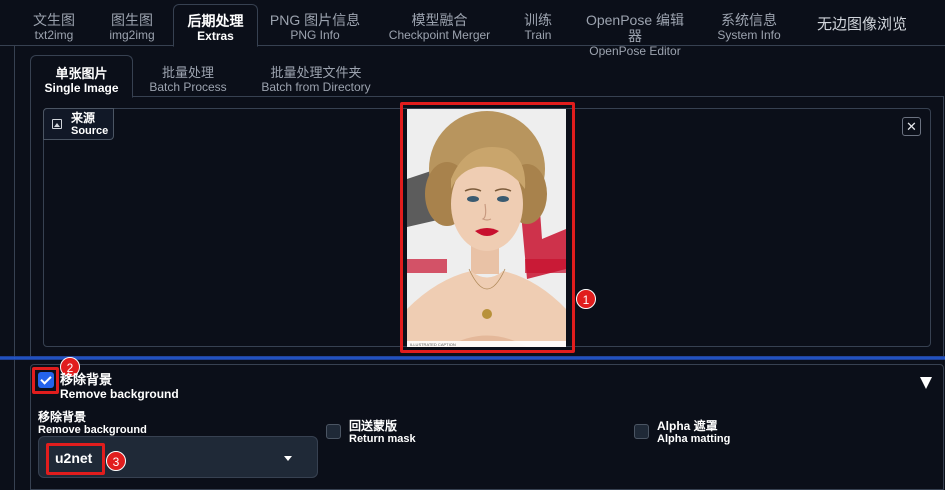  I want to click on clear-image-button: ✕, so click(911, 126).